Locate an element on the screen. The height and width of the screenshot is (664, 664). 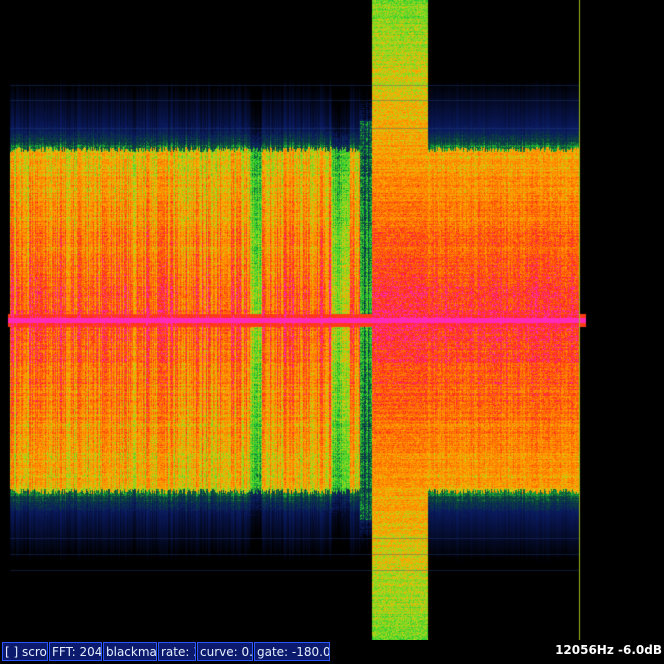
rate-button: rate: 3 is located at coordinates (177, 651).